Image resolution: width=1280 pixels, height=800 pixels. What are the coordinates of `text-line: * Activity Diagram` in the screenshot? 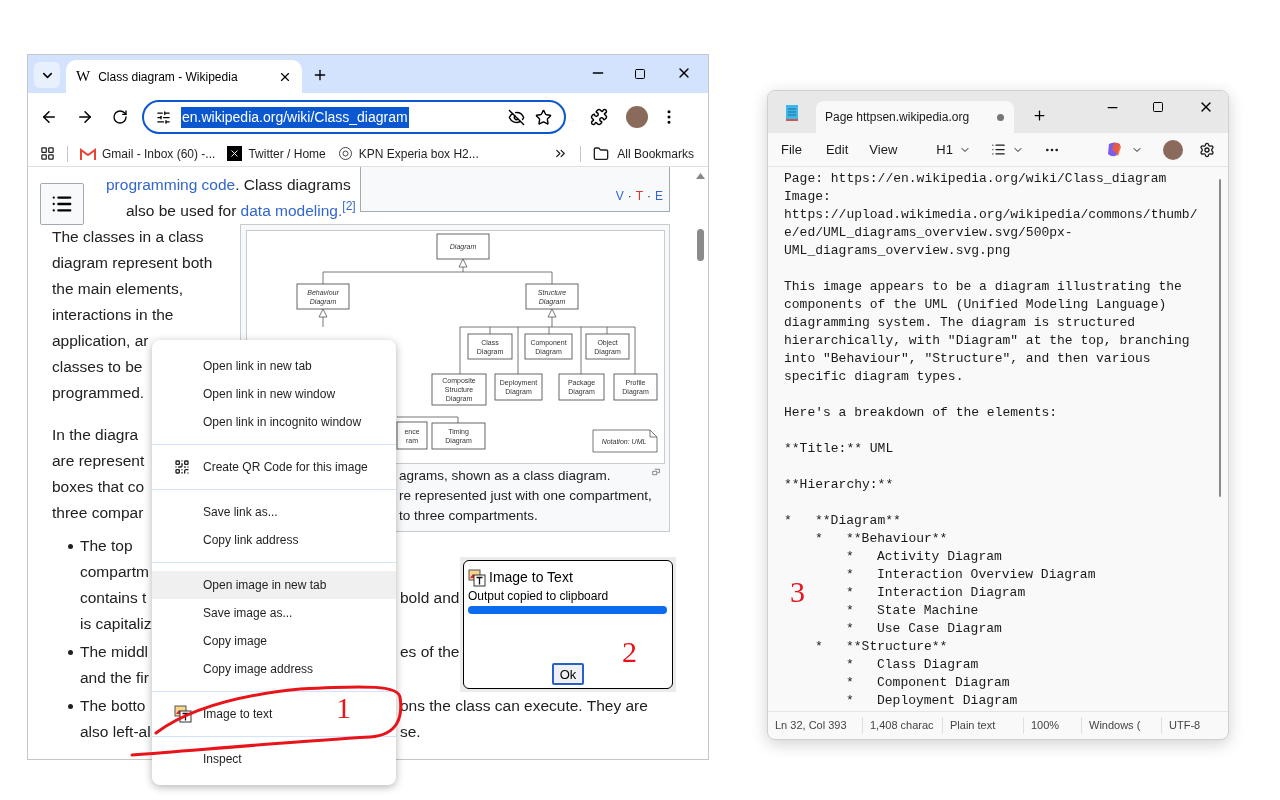 It's located at (924, 557).